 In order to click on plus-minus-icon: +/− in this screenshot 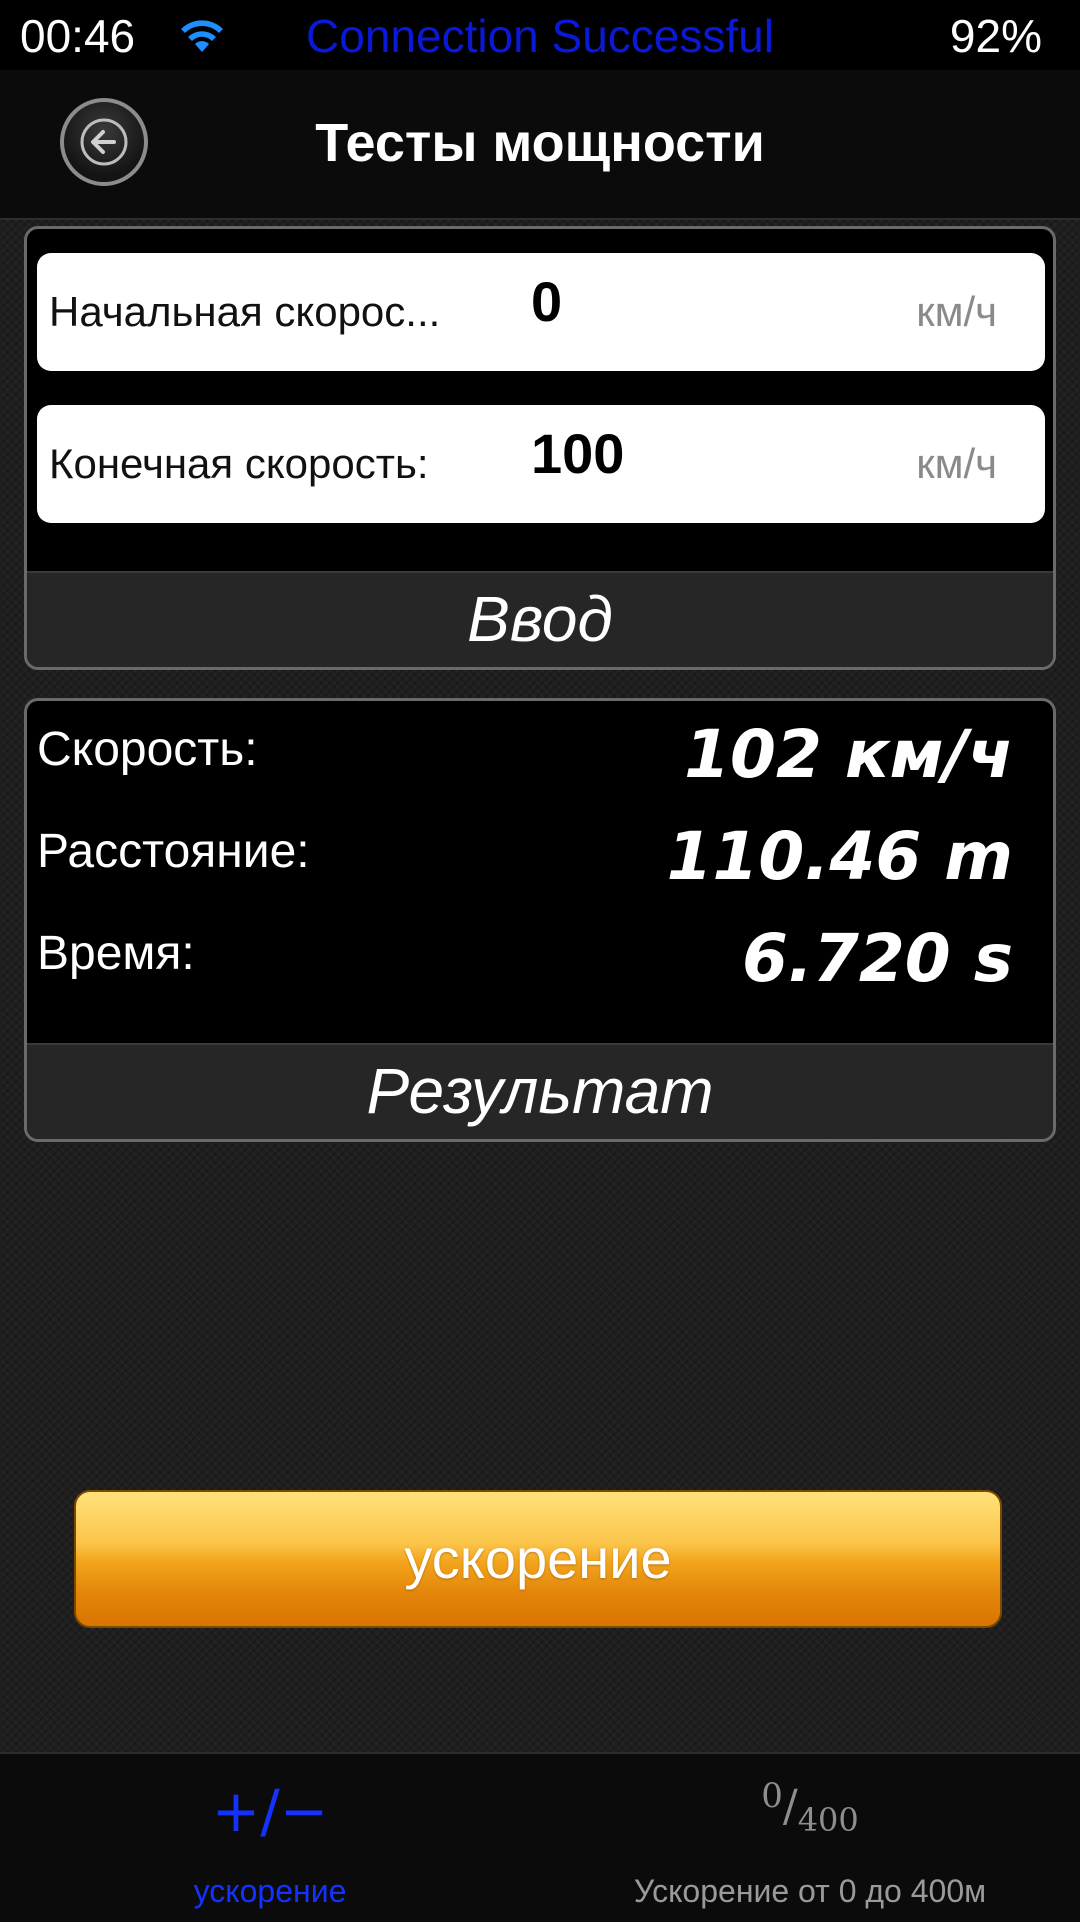, I will do `click(270, 1811)`.